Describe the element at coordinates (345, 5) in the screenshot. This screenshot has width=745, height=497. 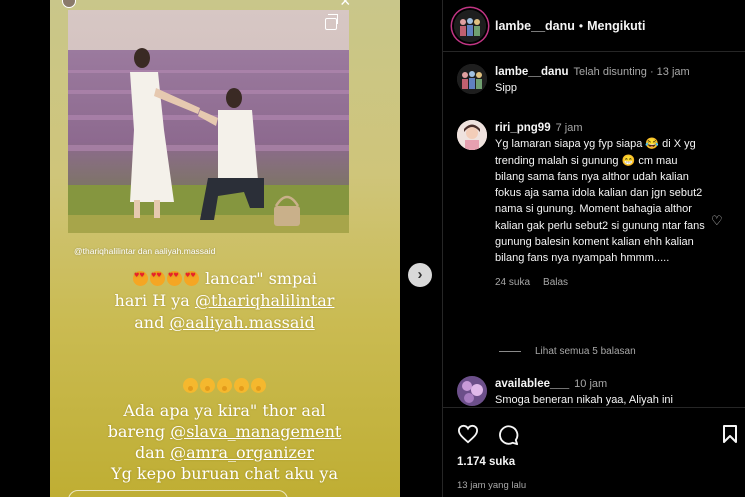
I see `close-icon: ×` at that location.